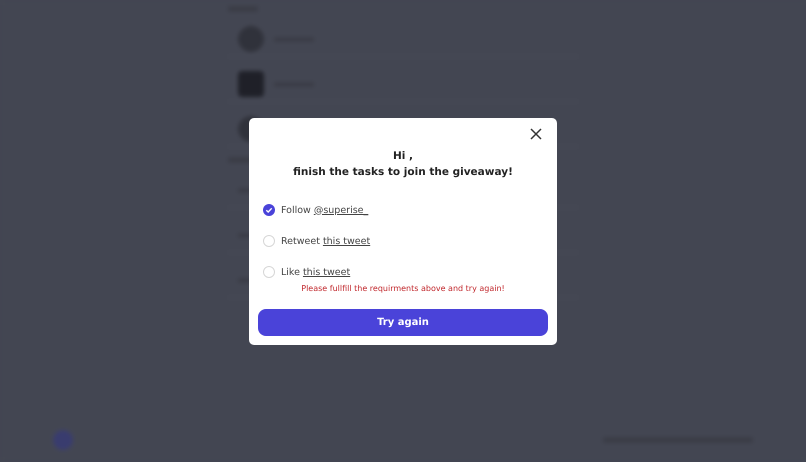 This screenshot has height=462, width=806. What do you see at coordinates (269, 210) in the screenshot?
I see `checked-circle-icon` at bounding box center [269, 210].